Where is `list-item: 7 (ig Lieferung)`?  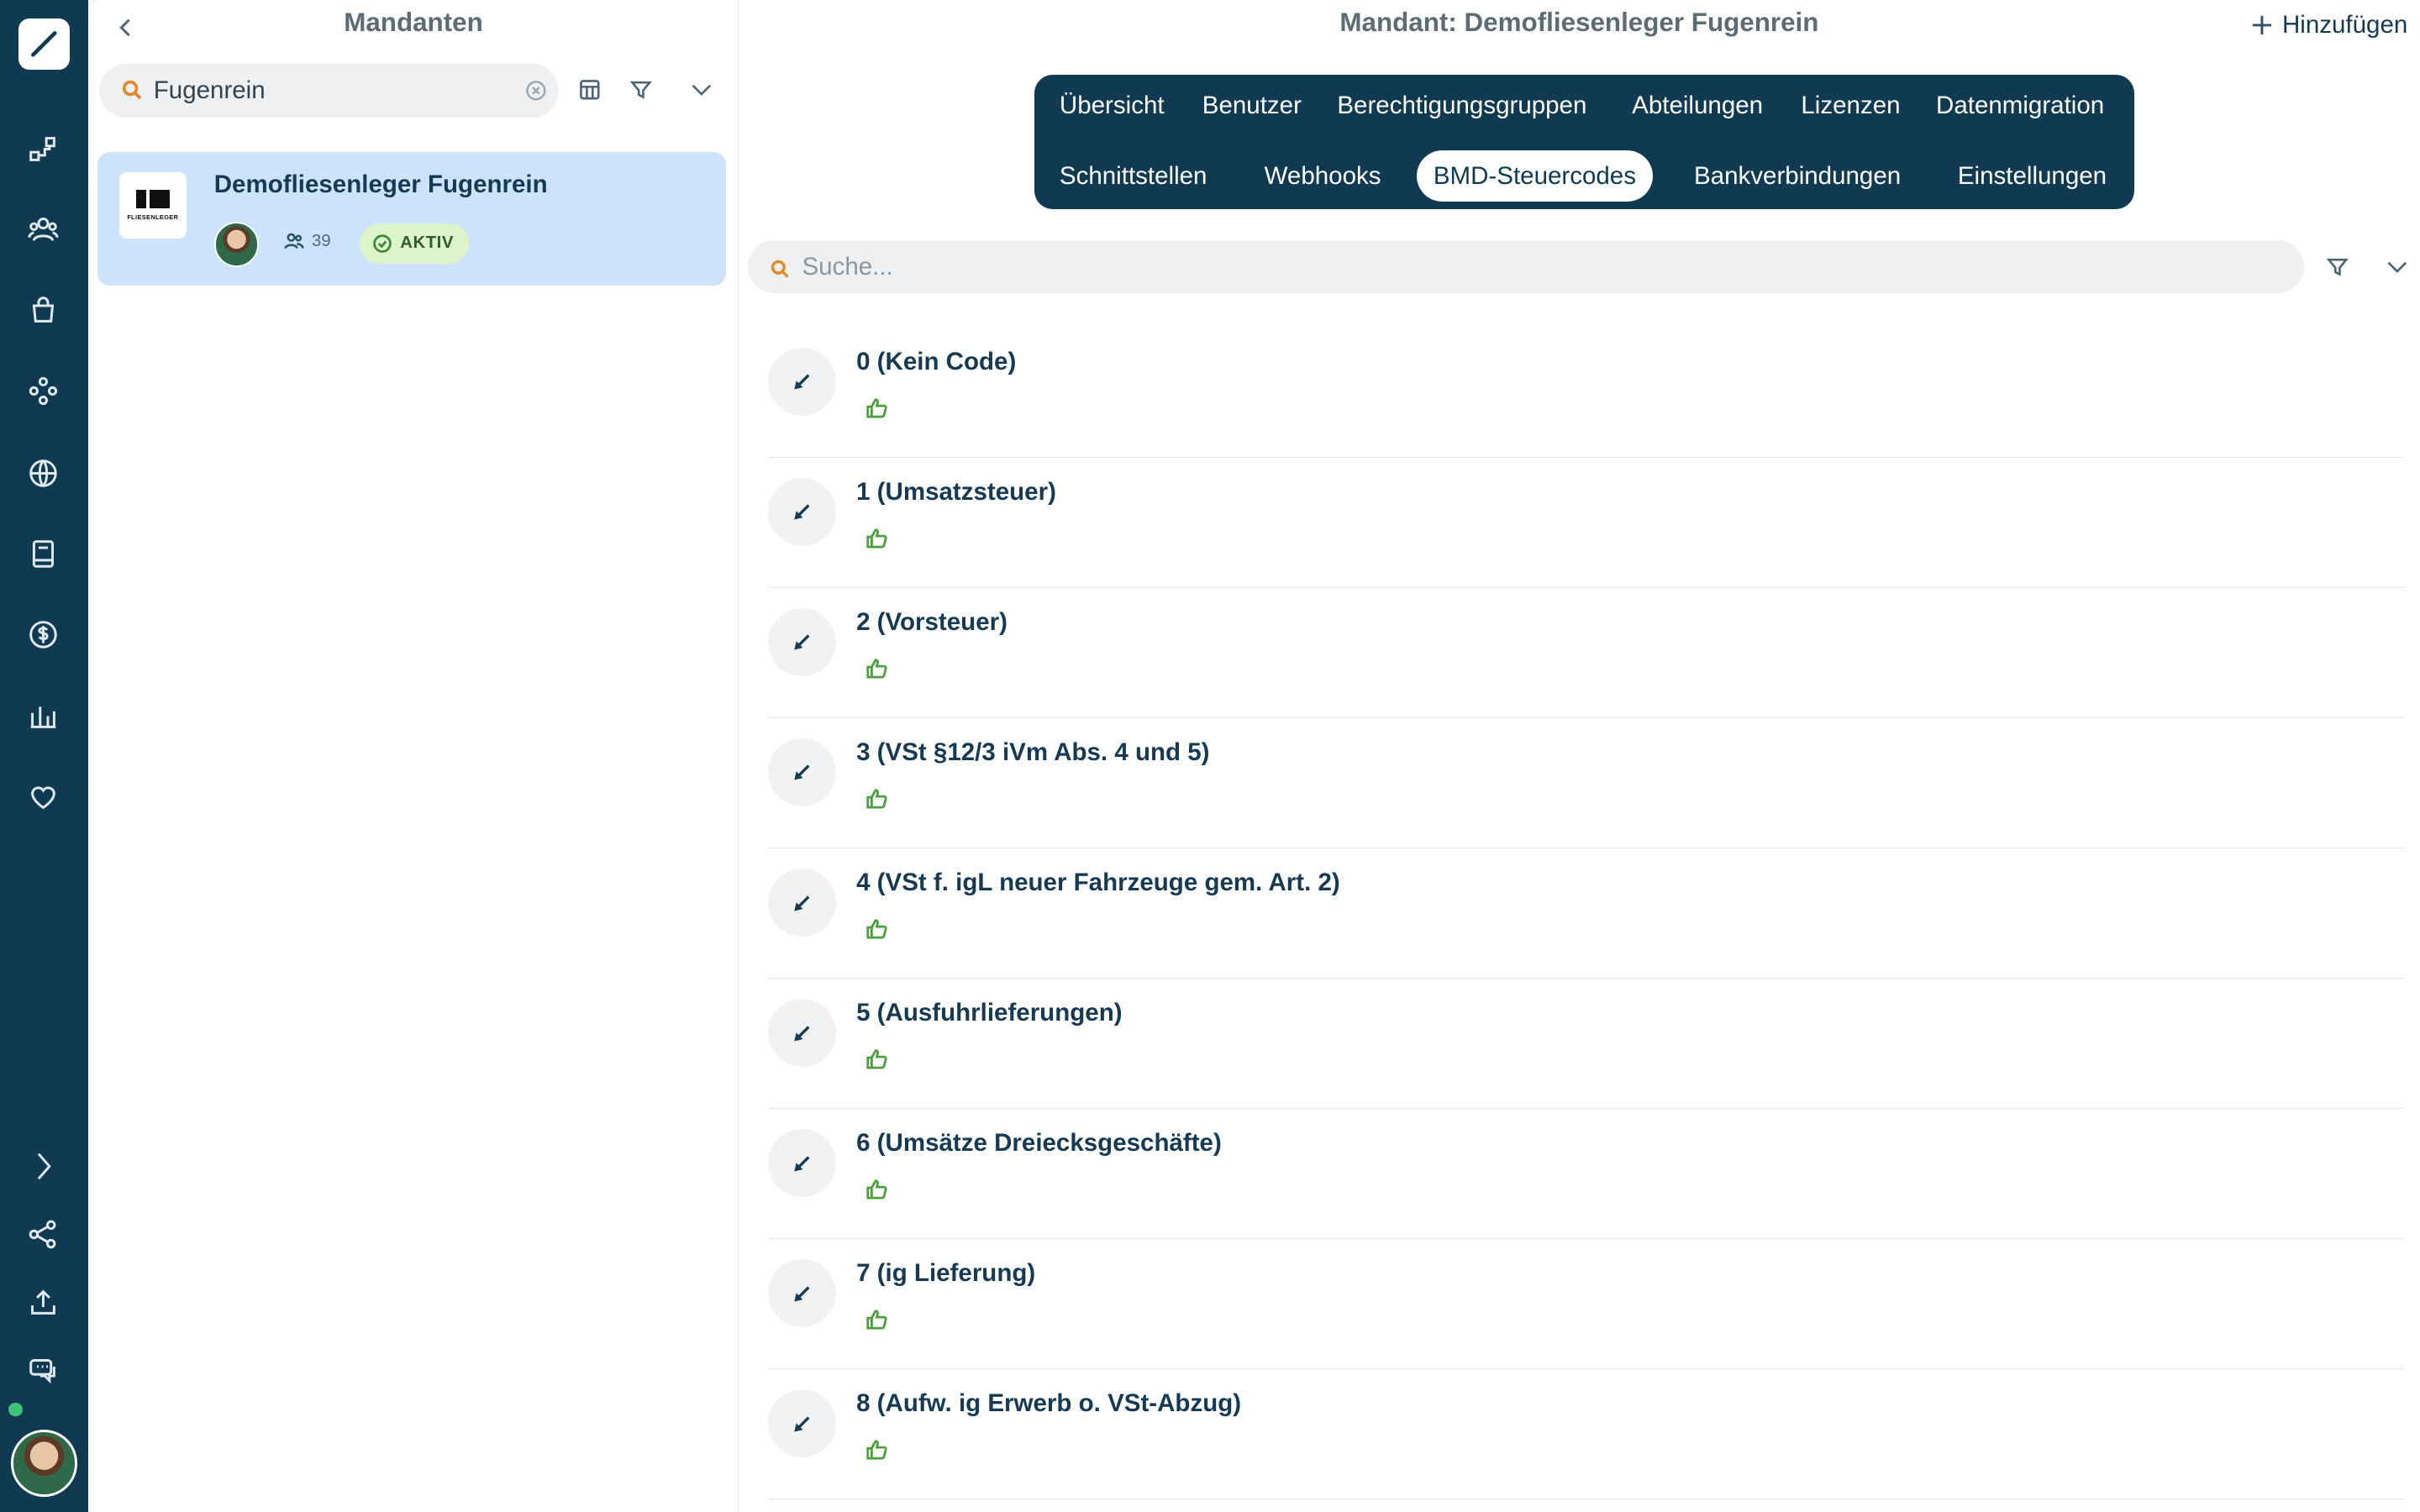 list-item: 7 (ig Lieferung) is located at coordinates (1585, 1304).